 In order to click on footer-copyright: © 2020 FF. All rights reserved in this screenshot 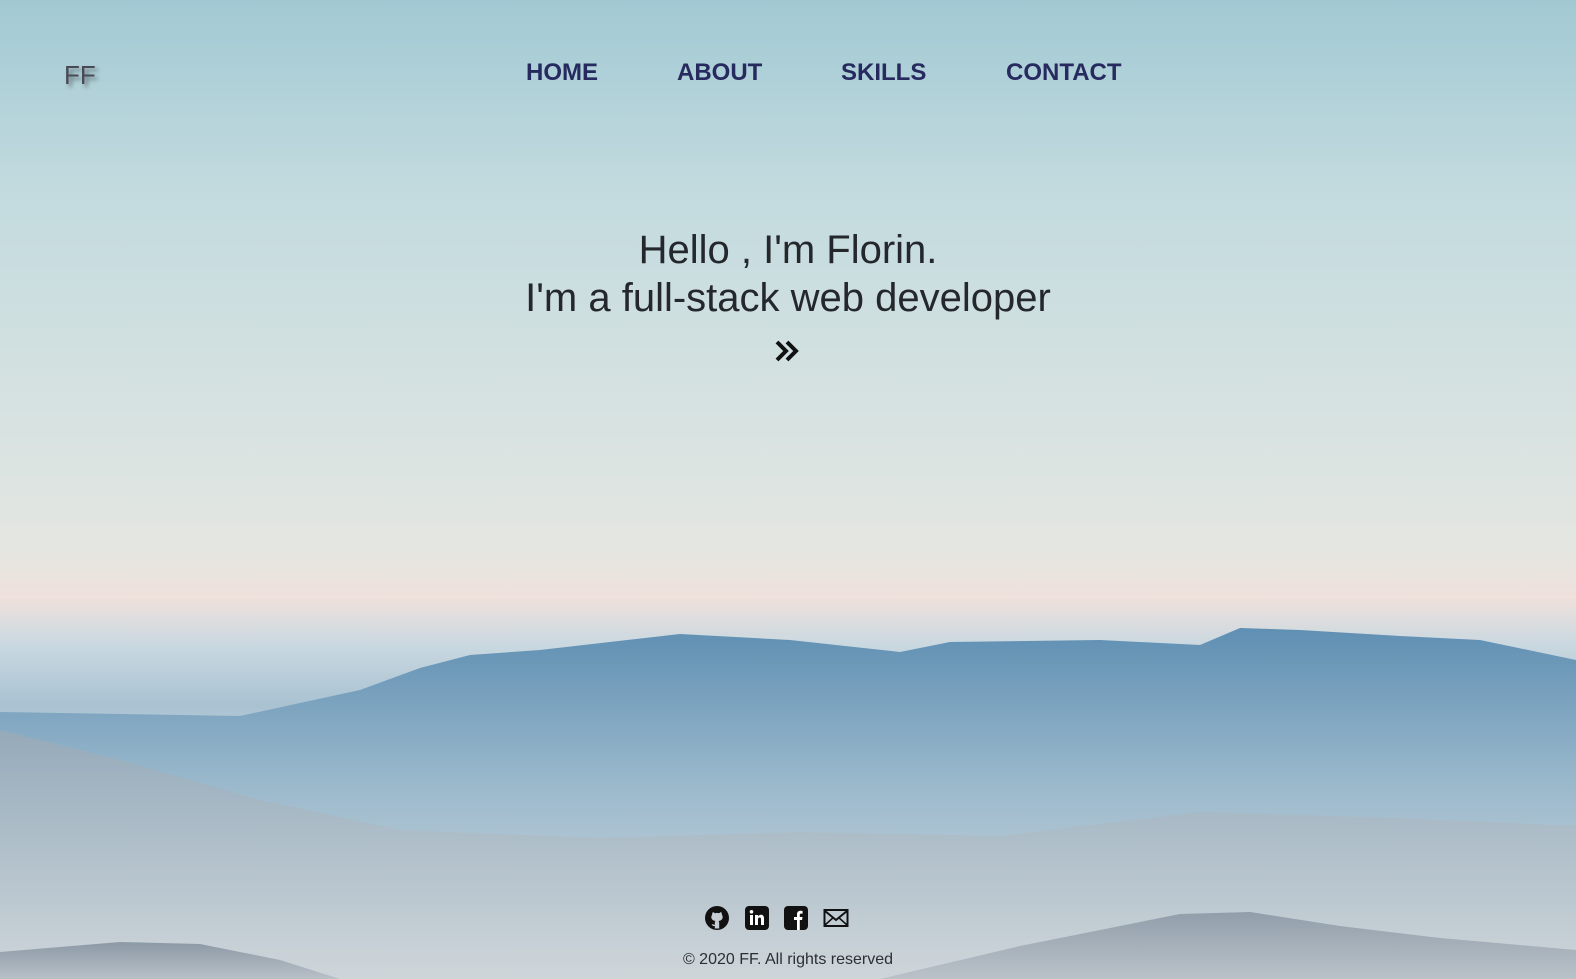, I will do `click(788, 959)`.